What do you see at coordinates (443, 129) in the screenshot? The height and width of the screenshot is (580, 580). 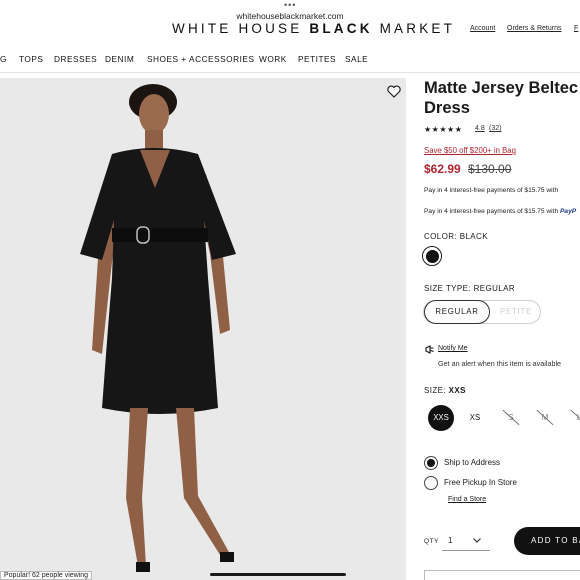 I see `star-rating-icon: ★★★★★` at bounding box center [443, 129].